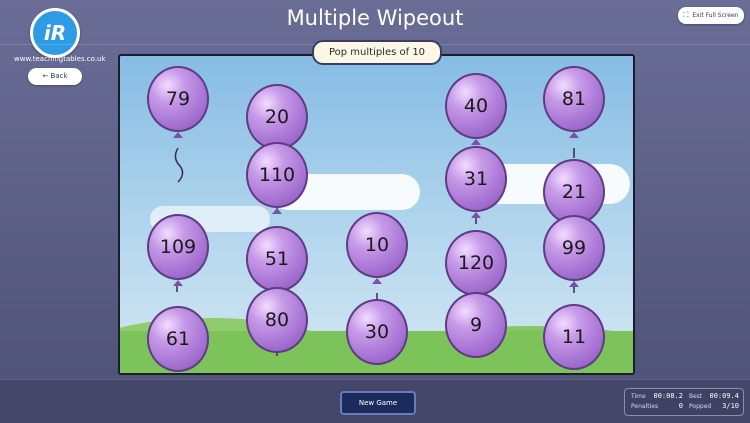  Describe the element at coordinates (178, 247) in the screenshot. I see `balloon: 109` at that location.